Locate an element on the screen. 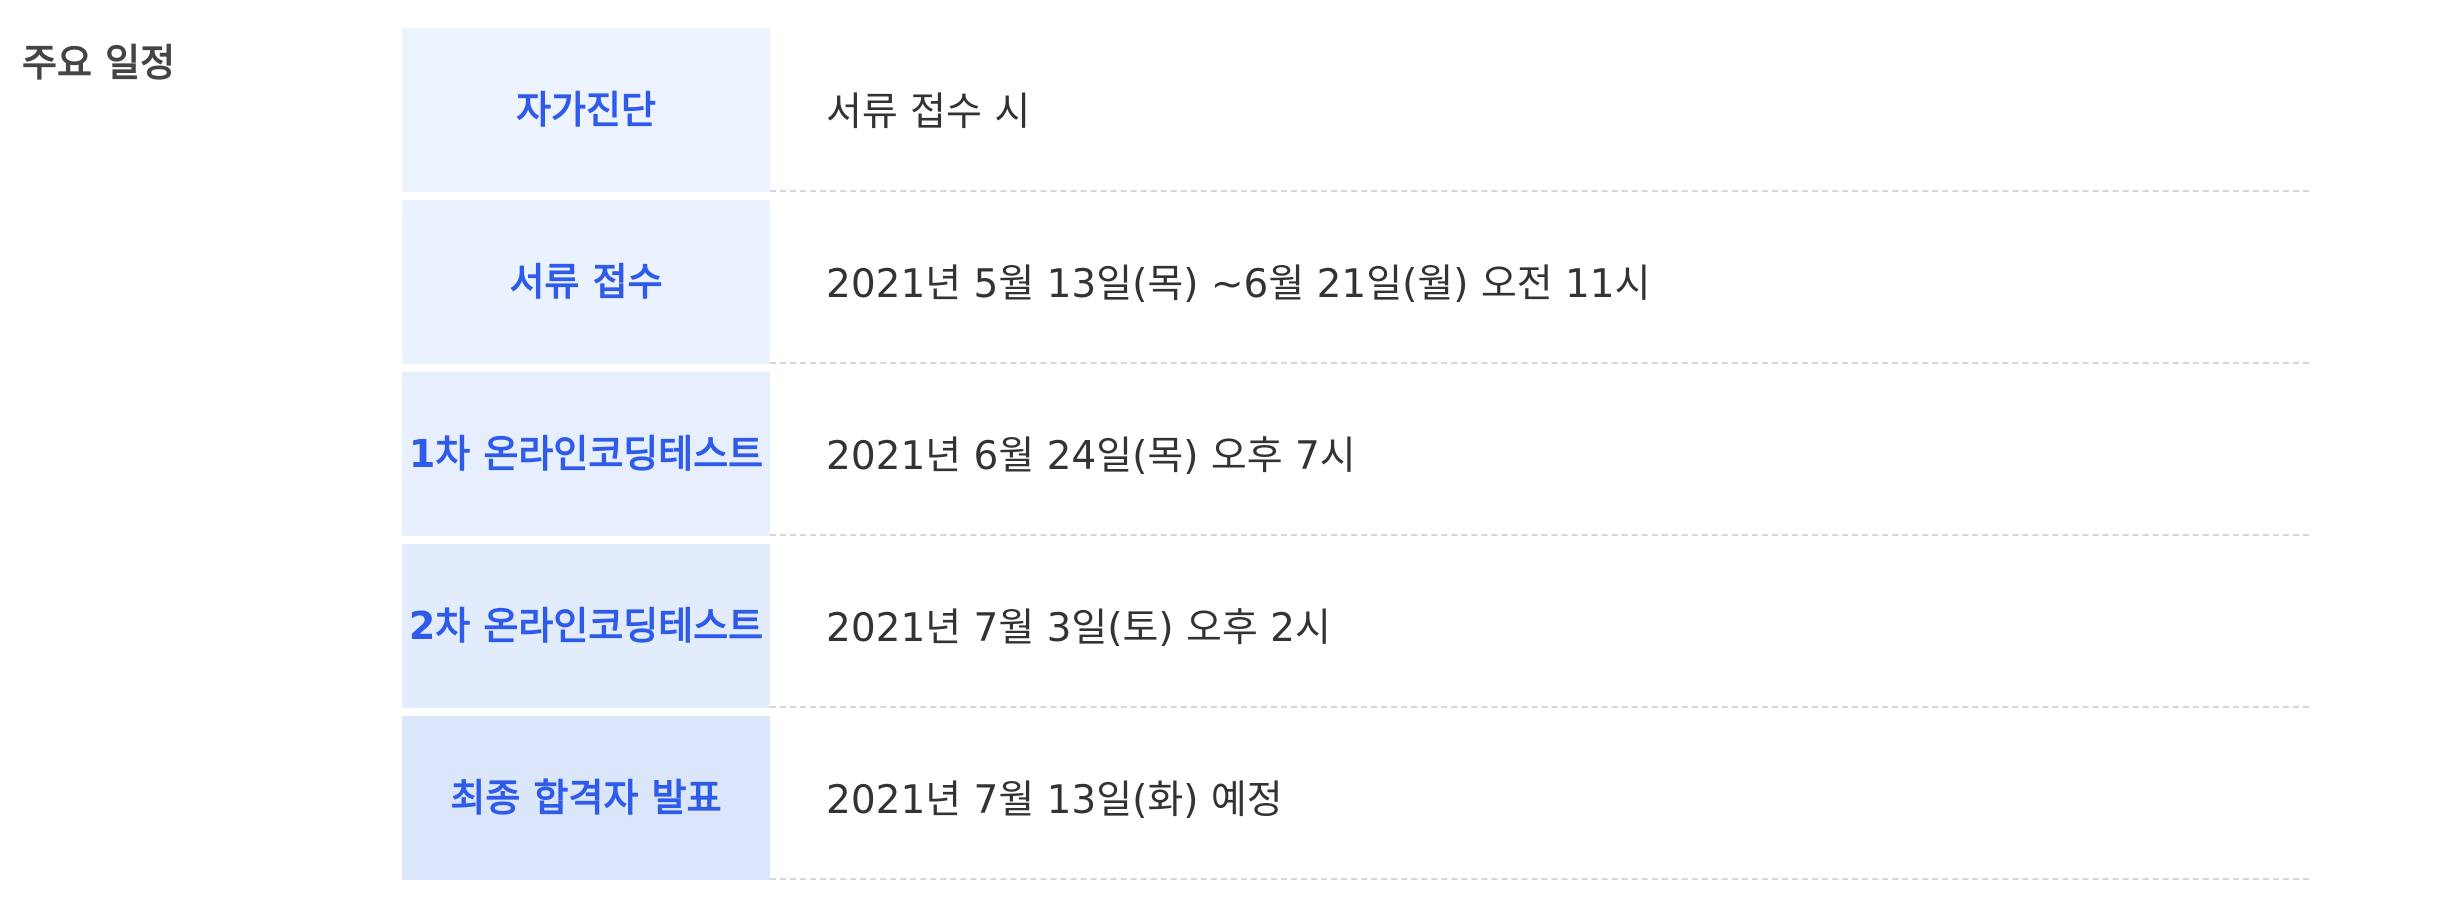 The image size is (2448, 906). row-label-second-coding-test: 2차 온라인 코딩테스트 is located at coordinates (586, 626).